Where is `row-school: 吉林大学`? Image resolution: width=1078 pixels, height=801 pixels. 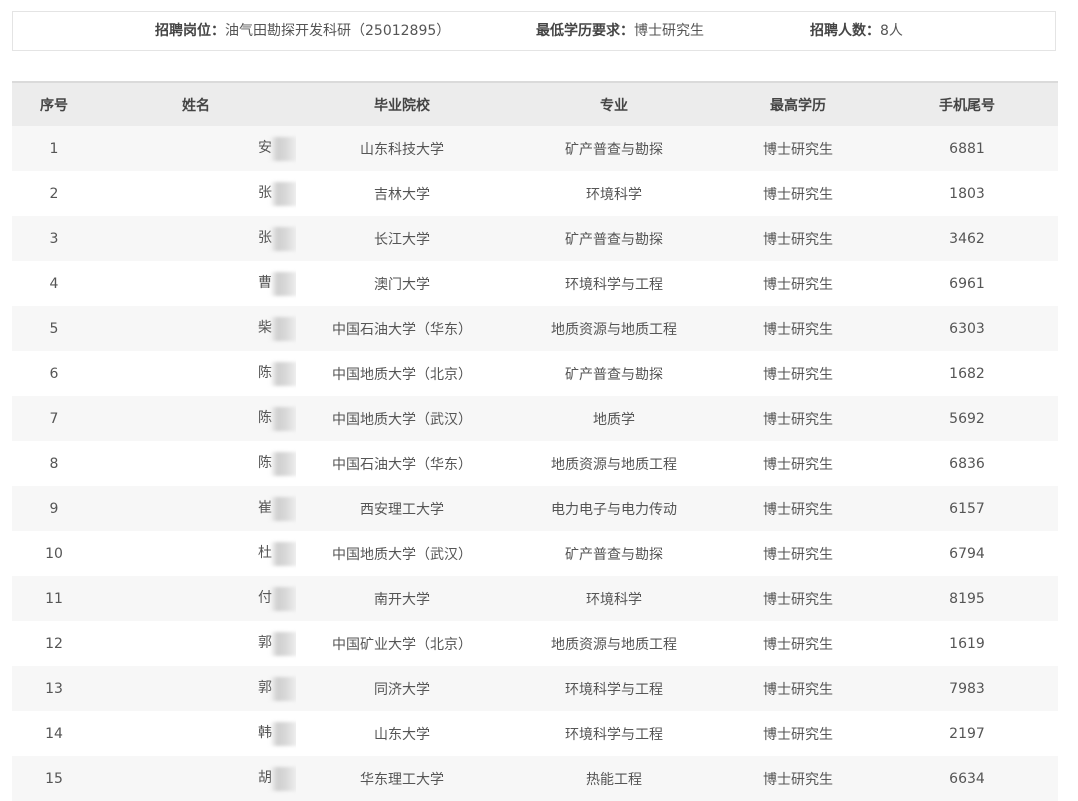
row-school: 吉林大学 is located at coordinates (402, 194).